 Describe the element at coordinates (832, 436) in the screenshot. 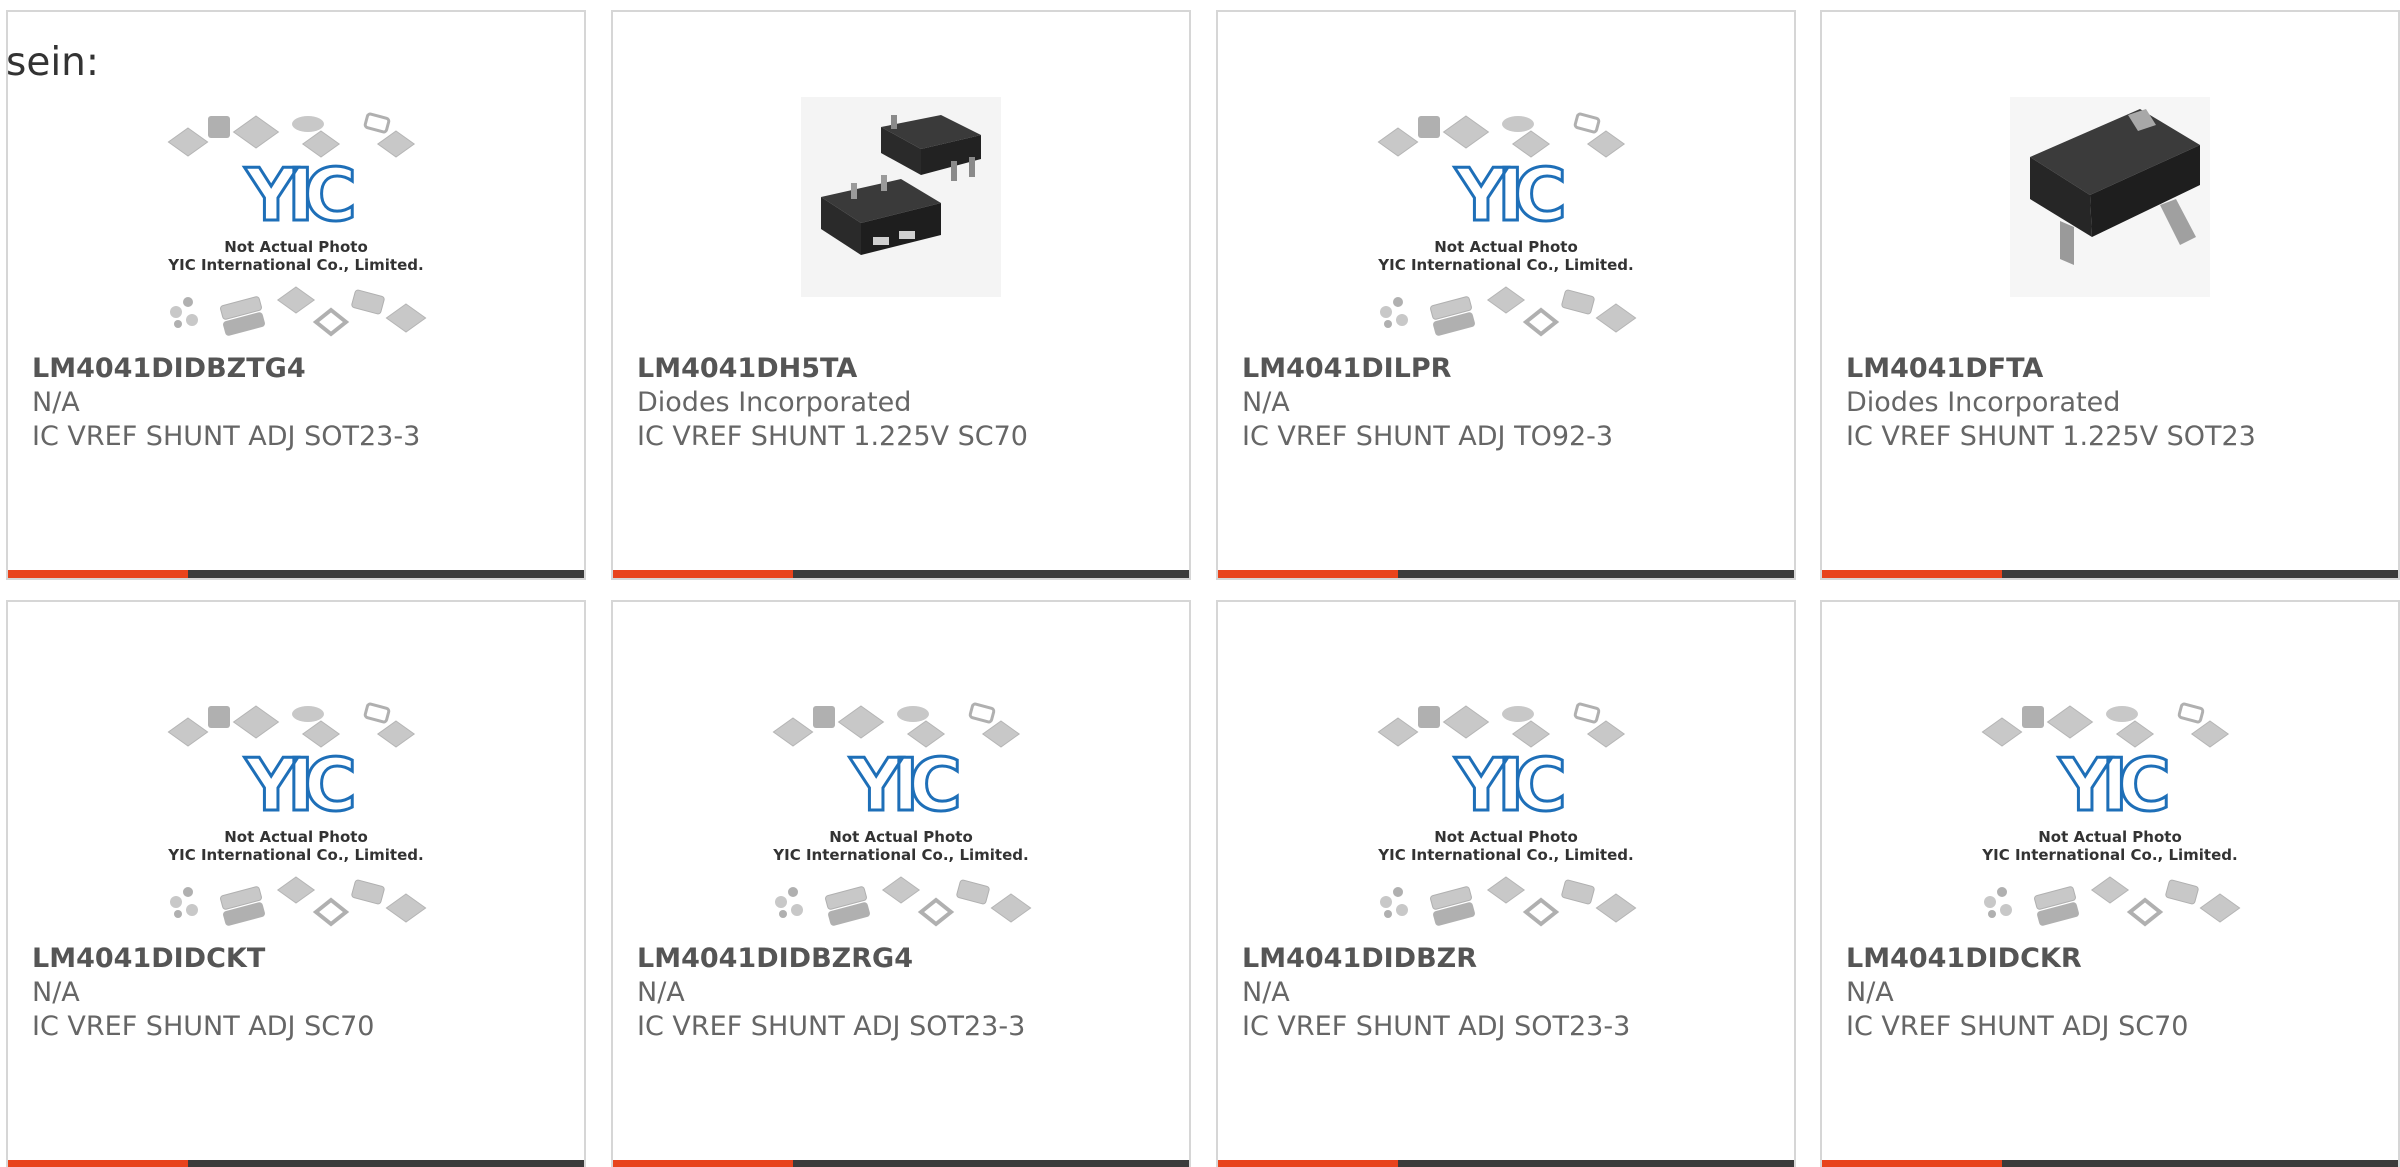

I see `description-label: IC VREF SHUNT 1.225V SC70` at that location.